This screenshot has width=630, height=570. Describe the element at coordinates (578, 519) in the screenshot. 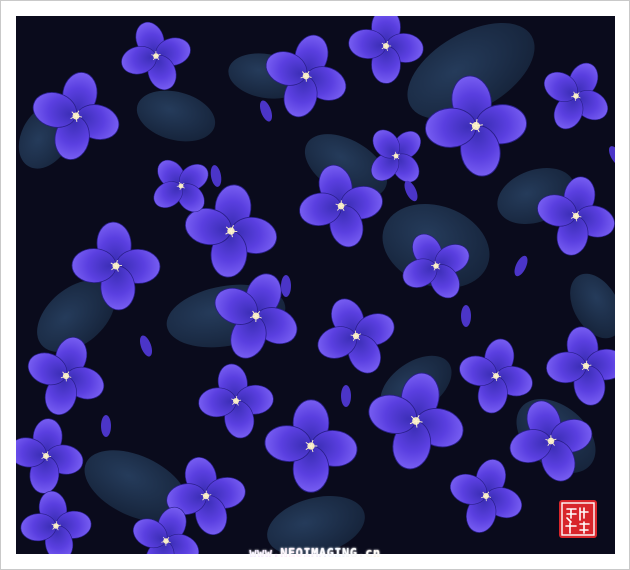

I see `red-seal-stamp` at that location.